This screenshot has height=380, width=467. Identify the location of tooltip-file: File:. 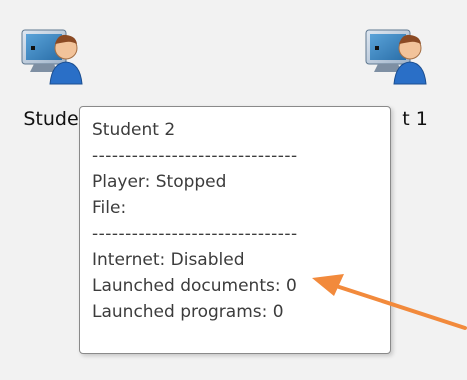
(109, 208).